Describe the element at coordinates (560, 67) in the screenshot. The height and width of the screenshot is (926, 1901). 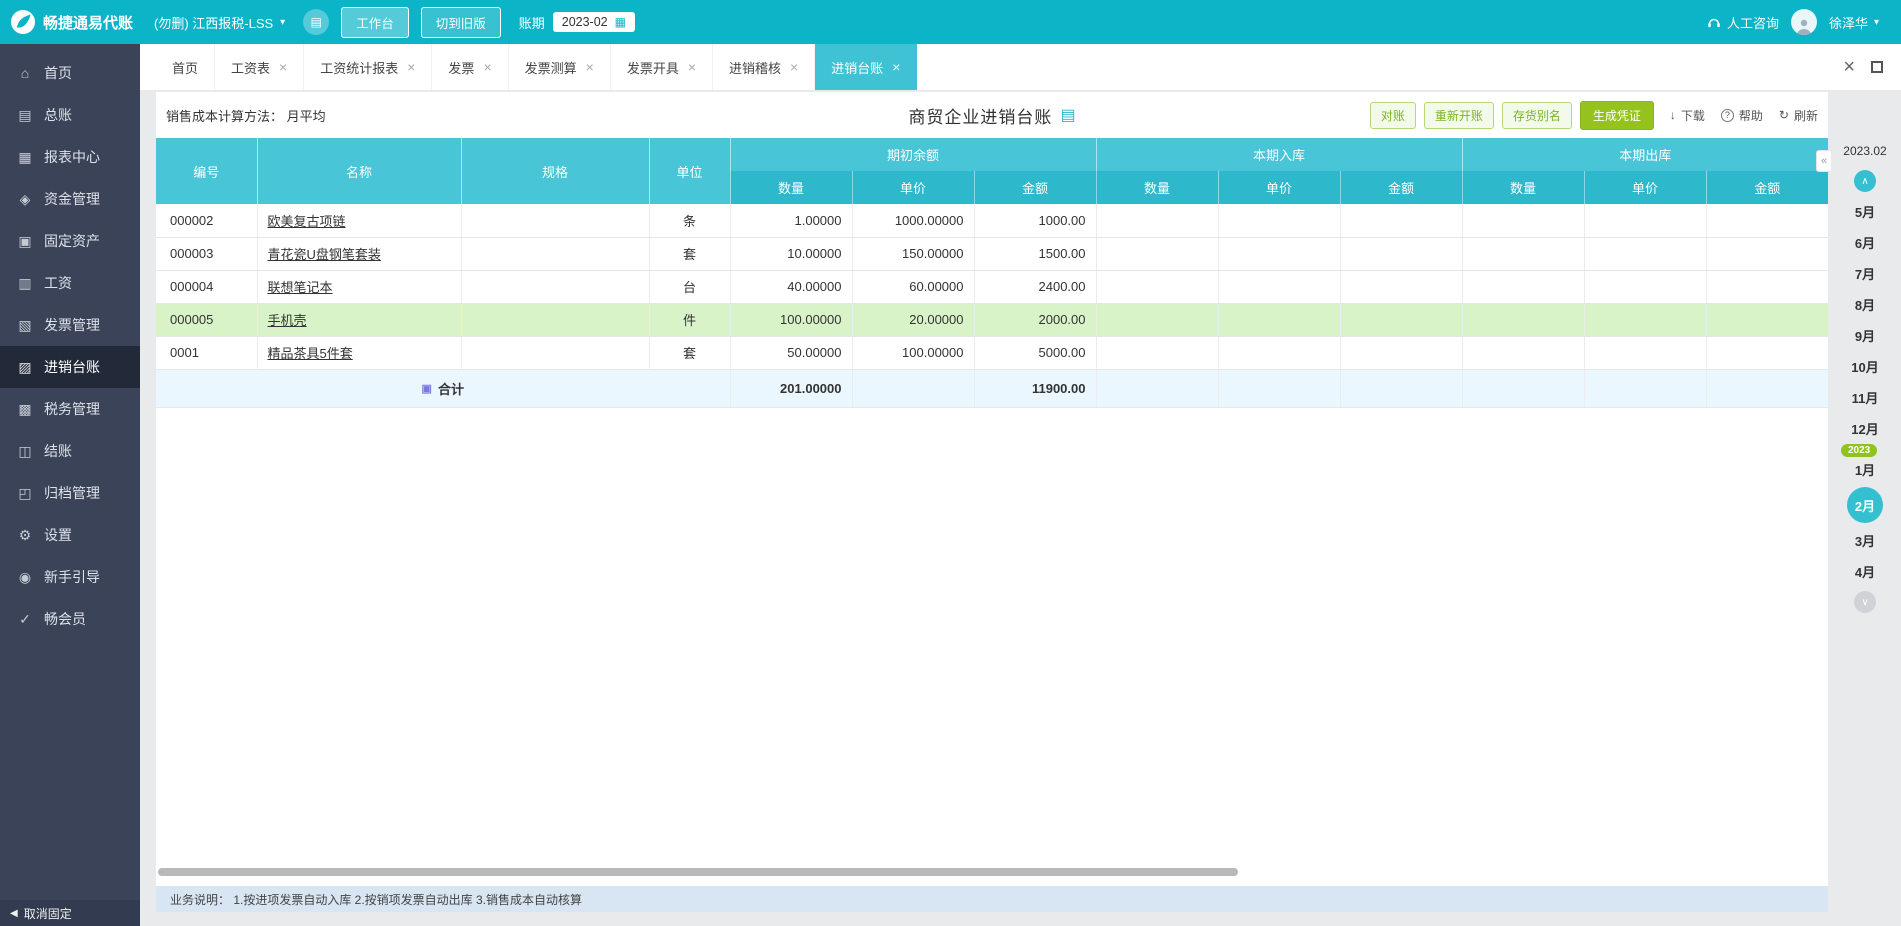
I see `tab-invoice-calc: 发票测算 ×` at that location.